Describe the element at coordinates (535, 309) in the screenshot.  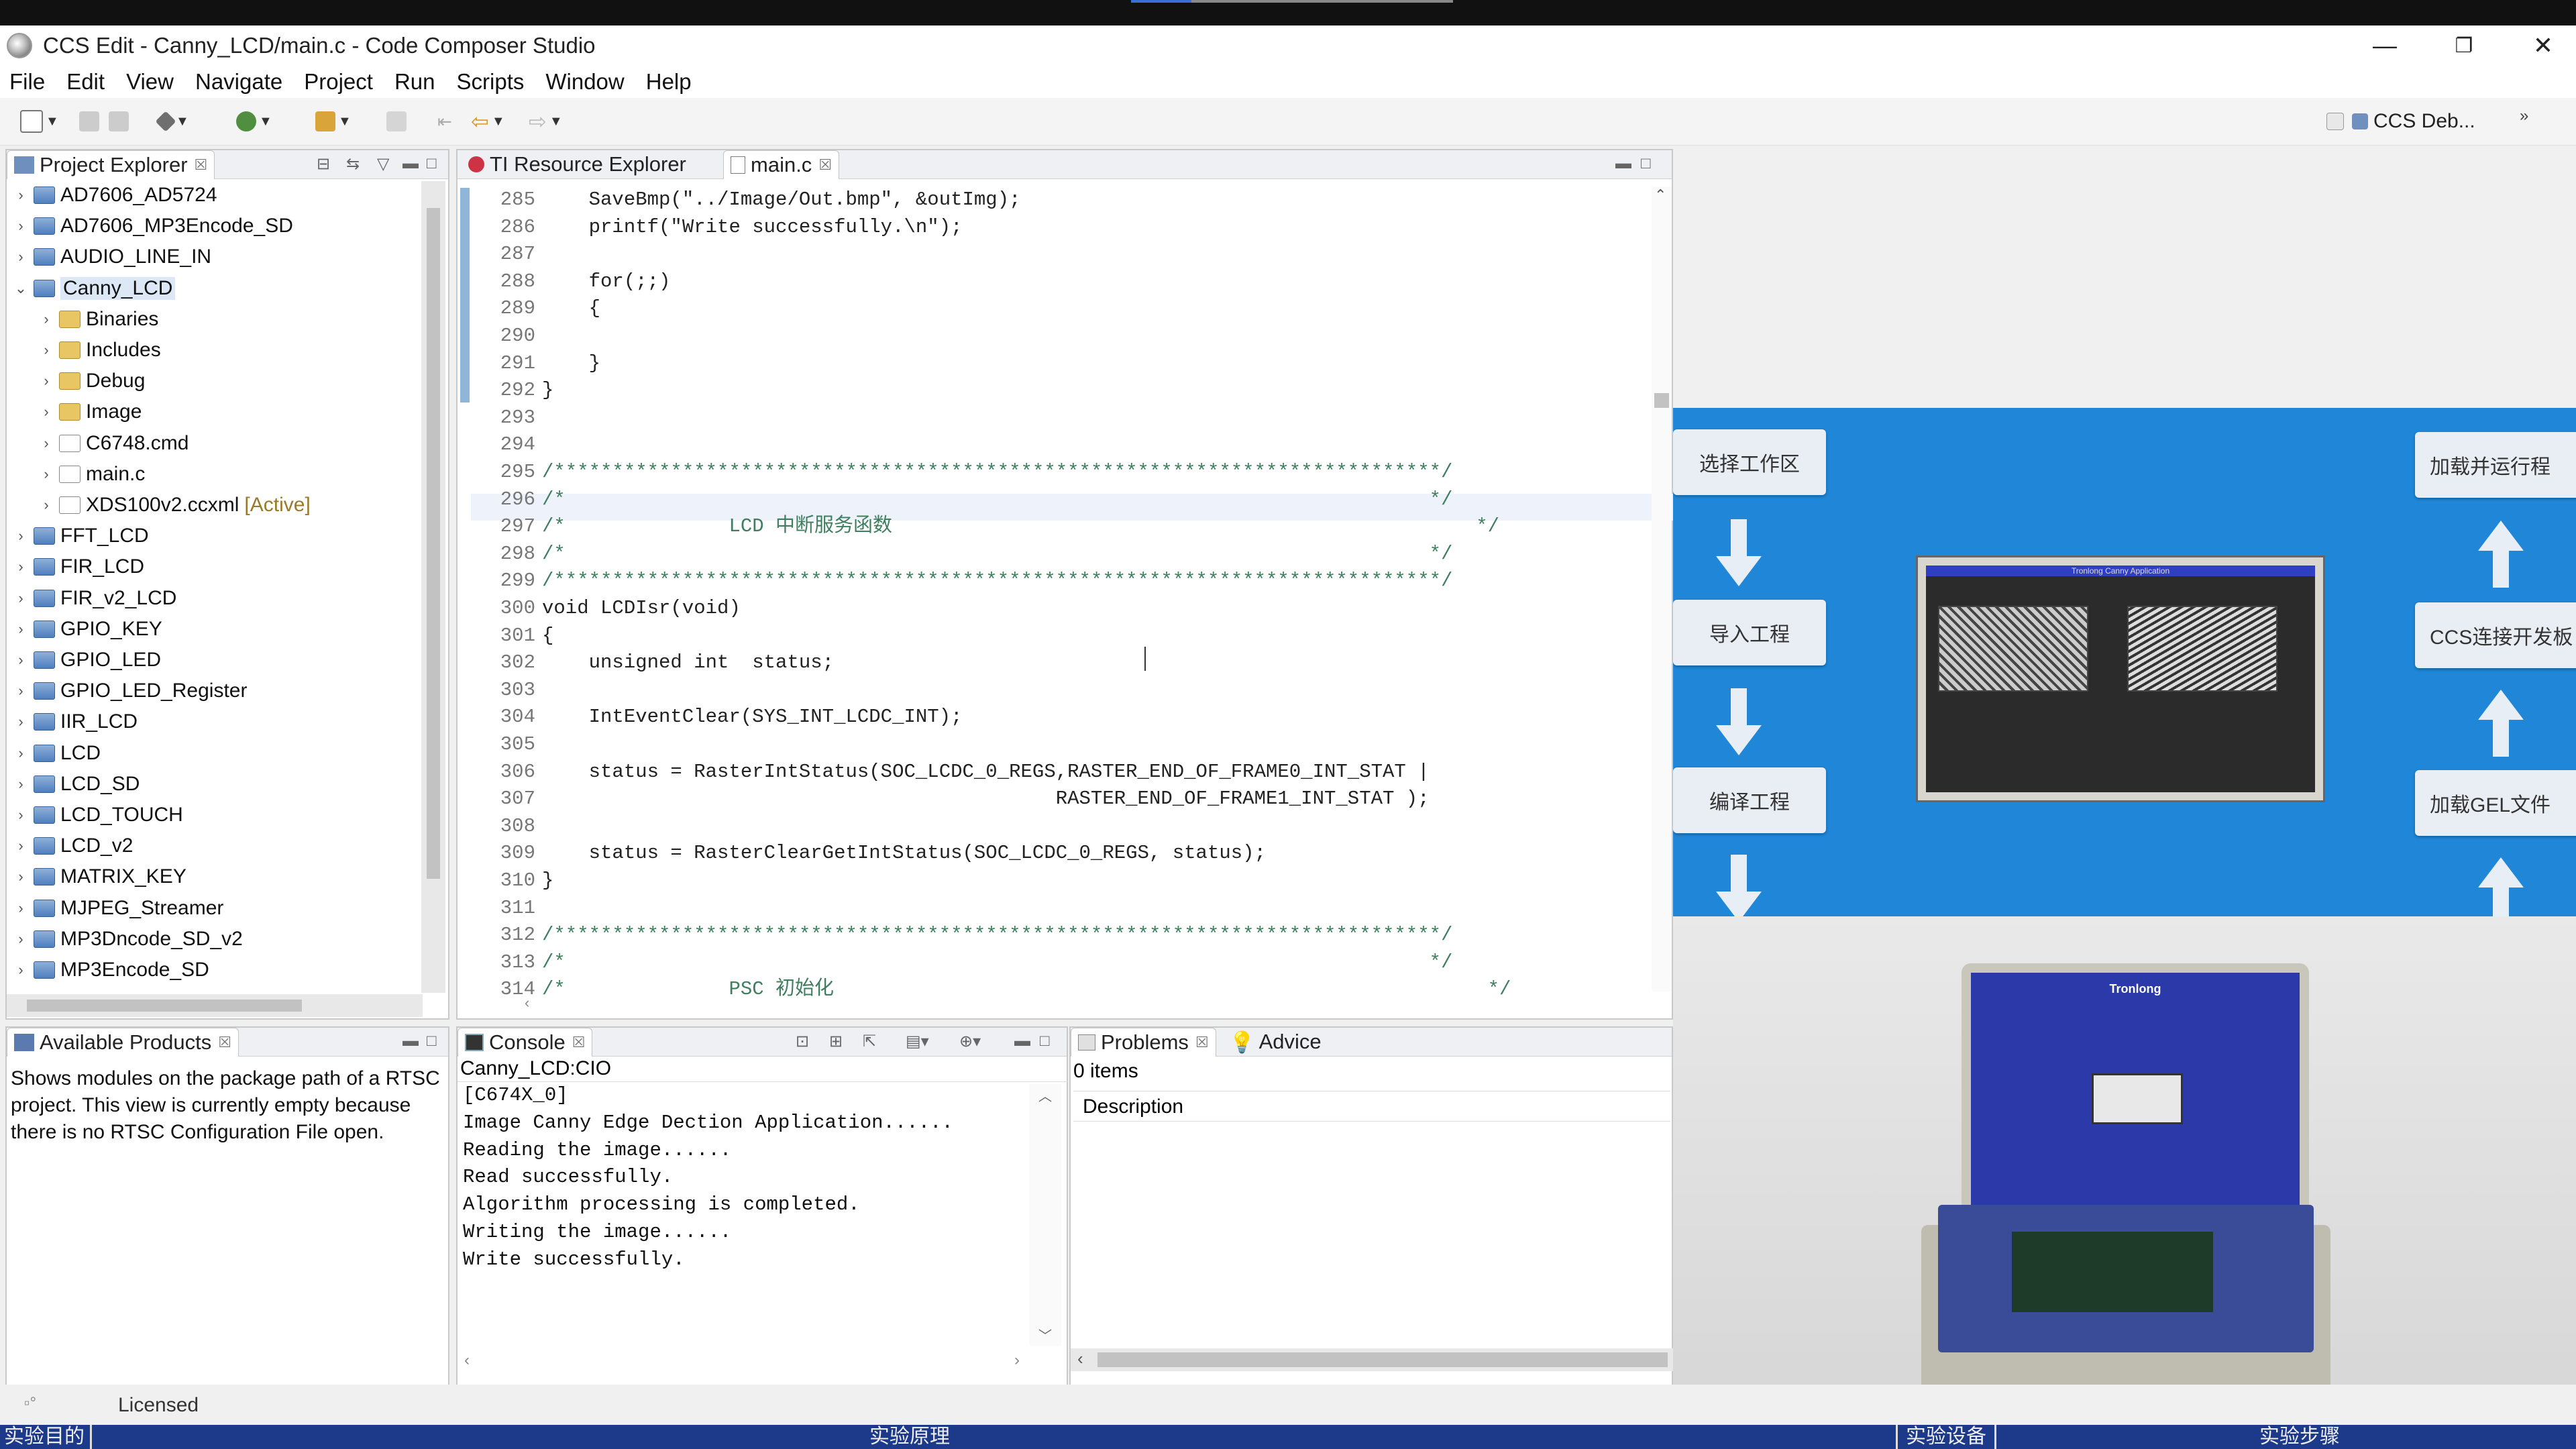
I see `code-line: 289 {` at that location.